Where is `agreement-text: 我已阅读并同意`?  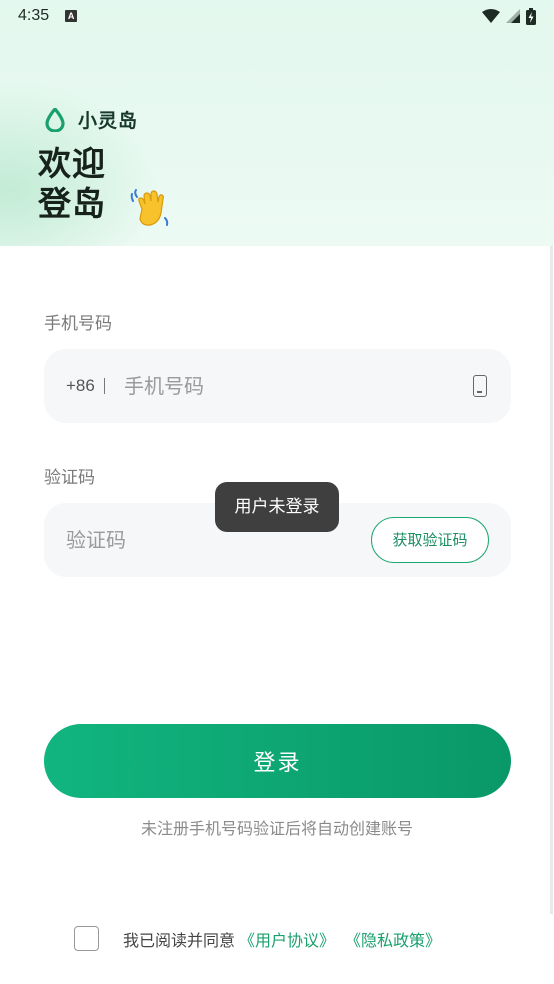
agreement-text: 我已阅读并同意 is located at coordinates (179, 940).